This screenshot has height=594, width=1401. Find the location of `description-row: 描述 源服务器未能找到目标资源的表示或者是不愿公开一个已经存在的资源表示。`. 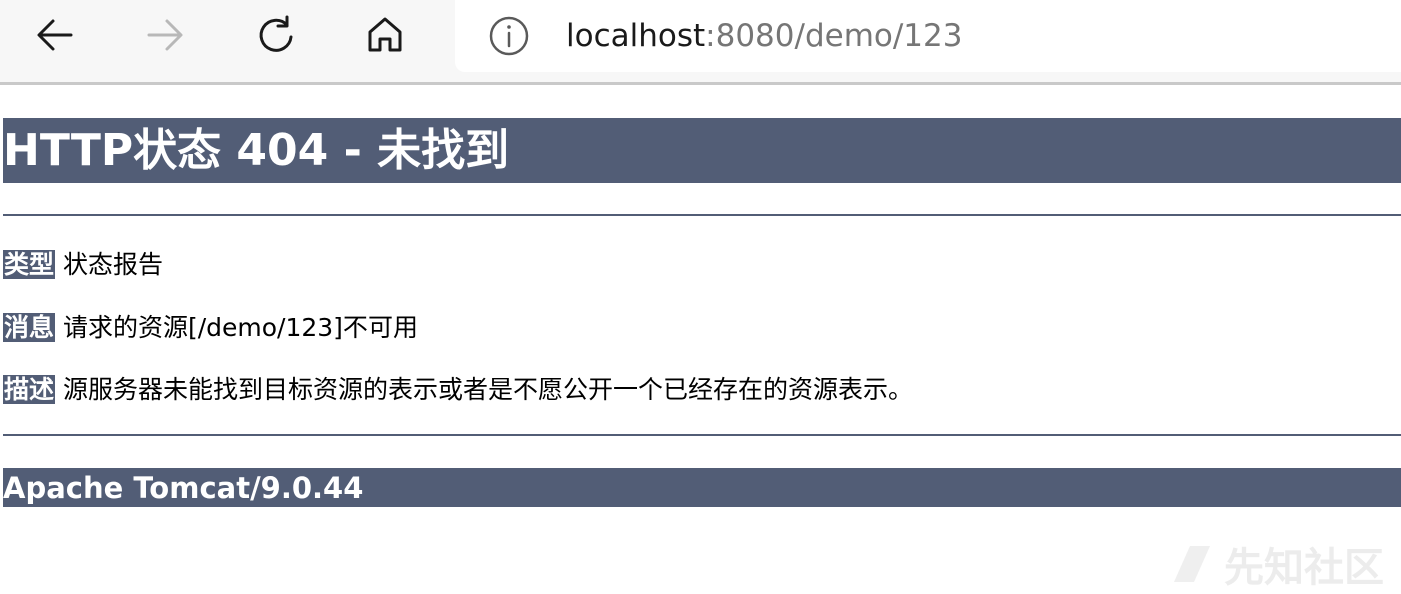

description-row: 描述 源服务器未能找到目标资源的表示或者是不愿公开一个已经存在的资源表示。 is located at coordinates (458, 390).